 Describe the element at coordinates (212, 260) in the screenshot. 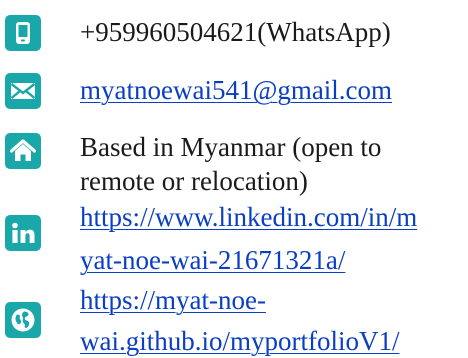

I see `linkedin-link-line-2: yat-noe-wai-21671321a/` at that location.